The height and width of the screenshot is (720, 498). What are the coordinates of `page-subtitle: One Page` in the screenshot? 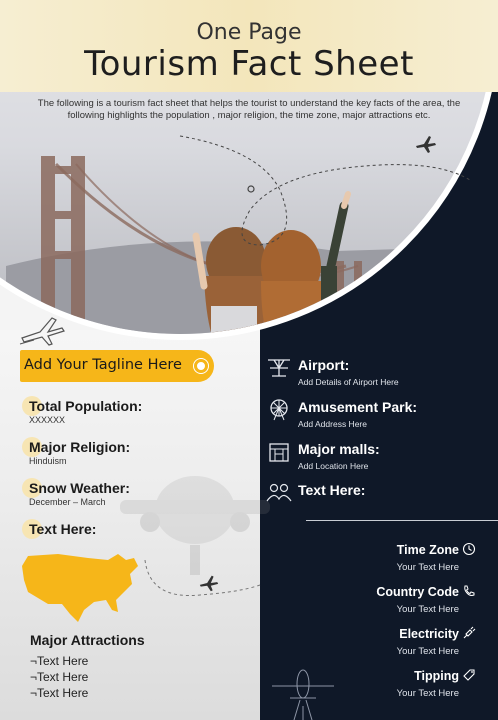 It's located at (249, 32).